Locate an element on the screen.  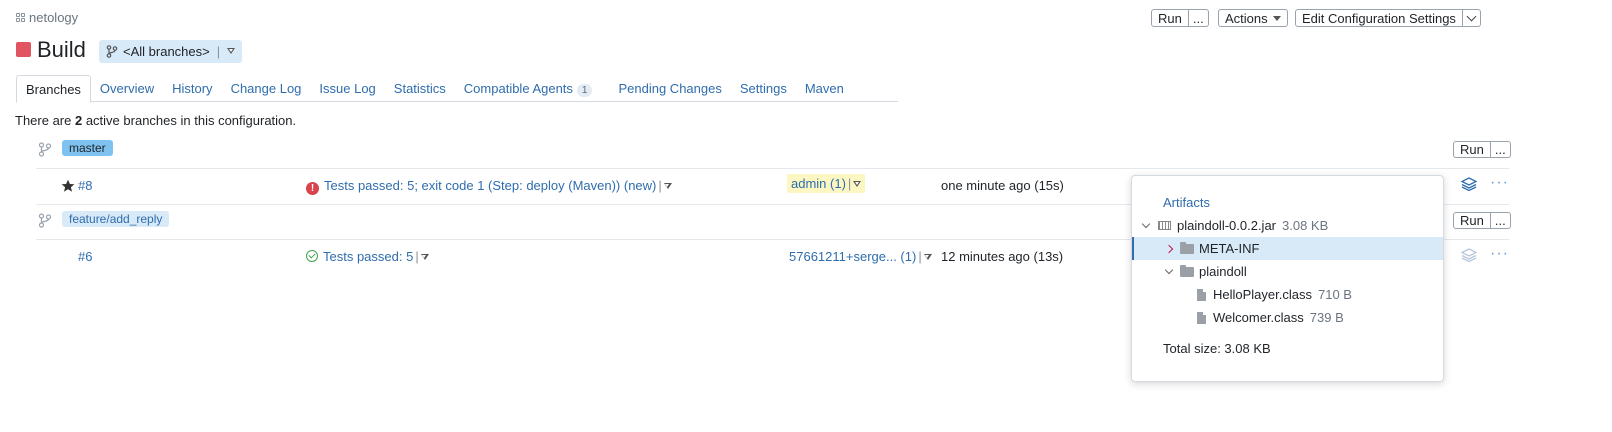
build-row: #8 is located at coordinates (76, 185).